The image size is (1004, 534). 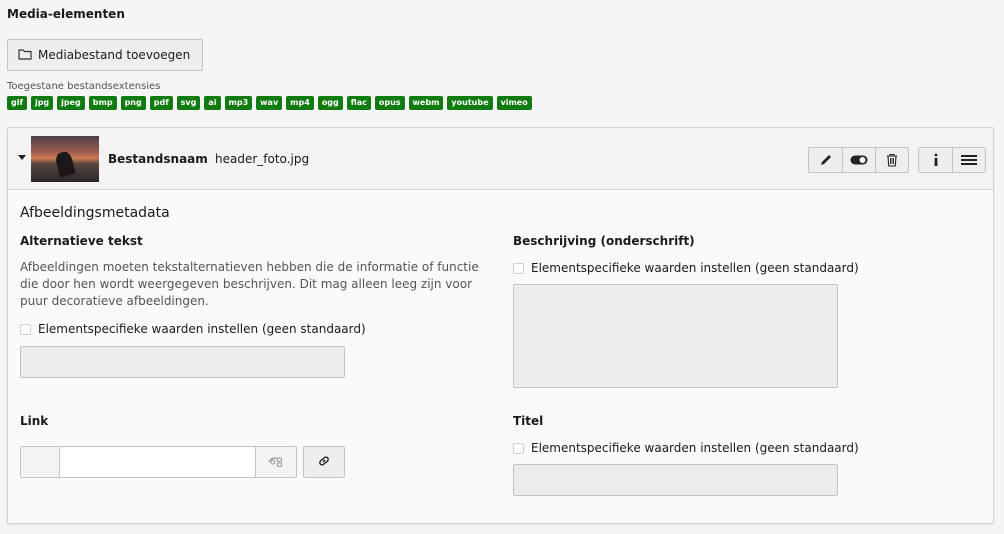 What do you see at coordinates (825, 160) in the screenshot?
I see `pencil-icon` at bounding box center [825, 160].